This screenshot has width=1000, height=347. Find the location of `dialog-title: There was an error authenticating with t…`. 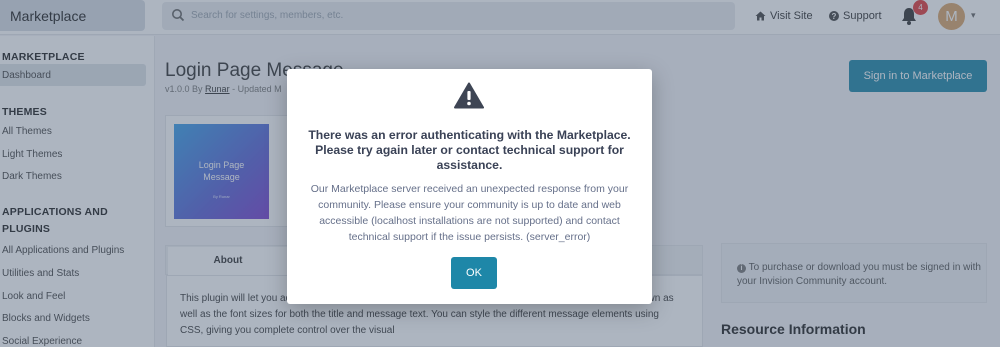

dialog-title: There was an error authenticating with t… is located at coordinates (469, 150).